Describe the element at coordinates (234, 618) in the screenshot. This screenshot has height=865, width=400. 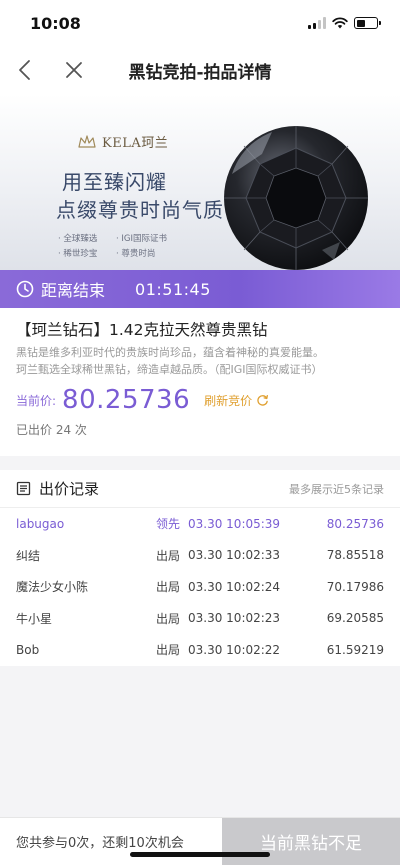
I see `bid-time: 03.30 10:02:23` at that location.